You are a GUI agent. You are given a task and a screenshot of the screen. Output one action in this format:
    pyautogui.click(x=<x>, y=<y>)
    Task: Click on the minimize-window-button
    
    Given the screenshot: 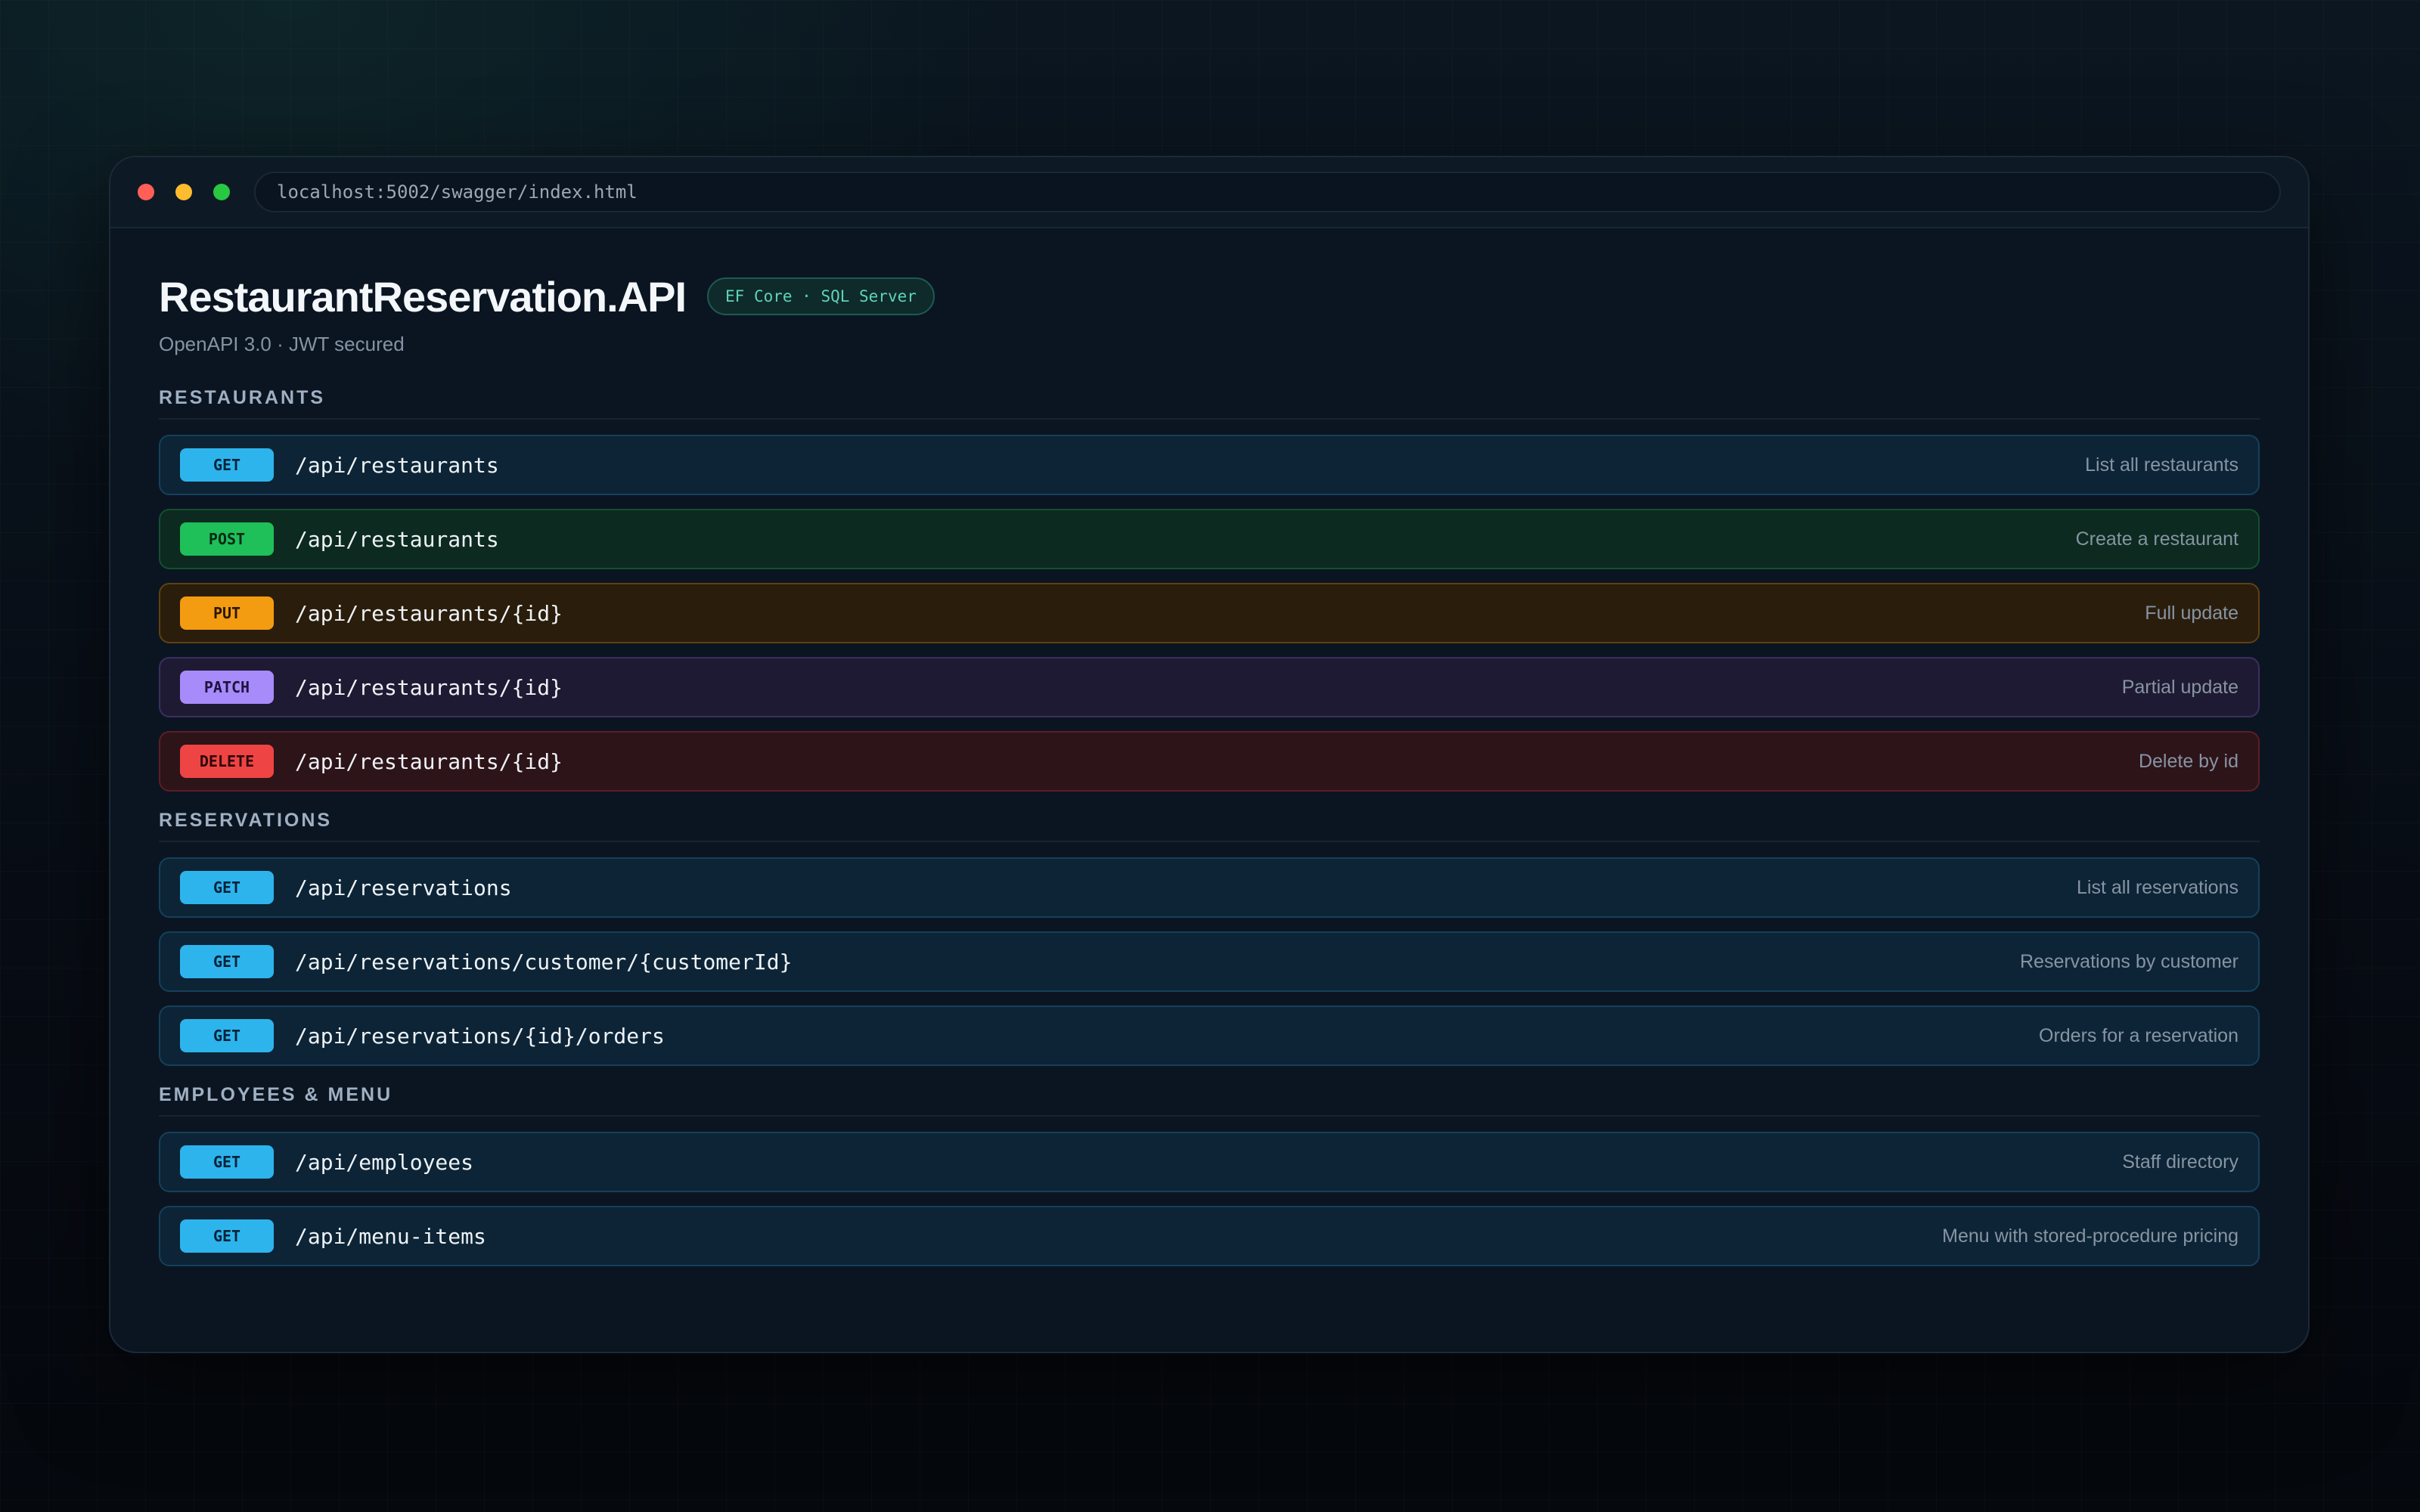 What is the action you would take?
    pyautogui.click(x=183, y=192)
    